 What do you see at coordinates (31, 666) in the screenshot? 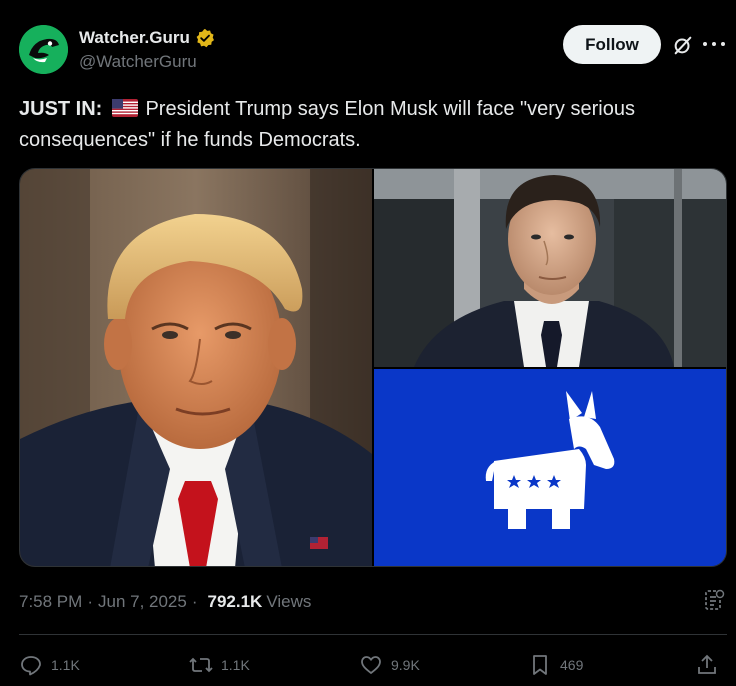
I see `reply-icon` at bounding box center [31, 666].